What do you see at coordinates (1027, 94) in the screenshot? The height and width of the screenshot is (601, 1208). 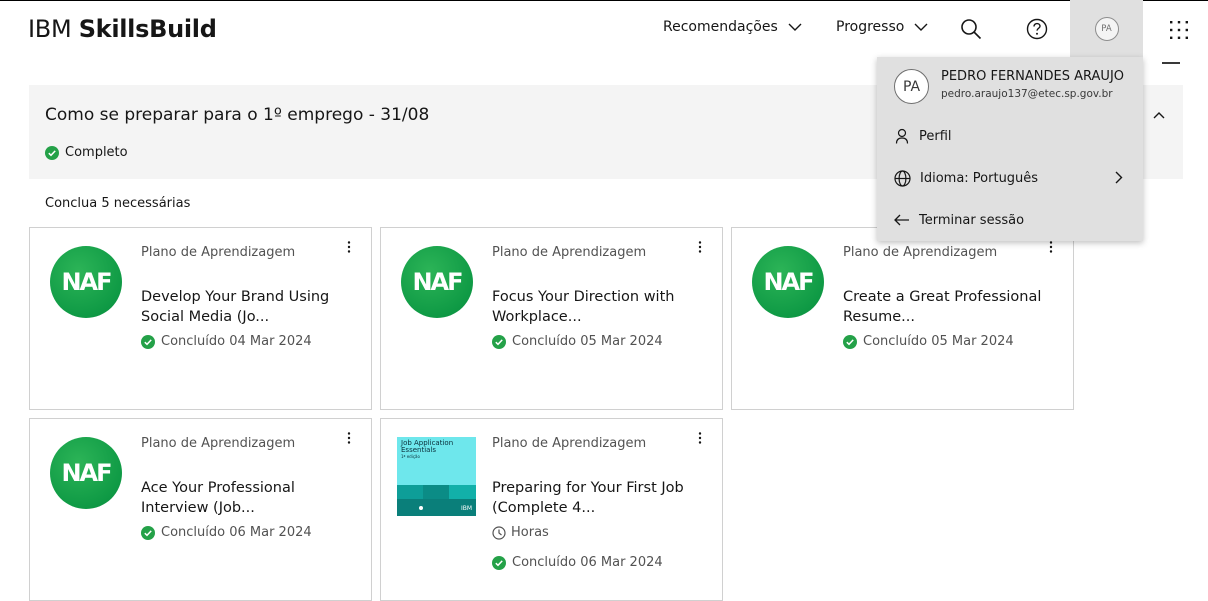 I see `user-email: pedro.araujo137@etec.sp.gov.br` at bounding box center [1027, 94].